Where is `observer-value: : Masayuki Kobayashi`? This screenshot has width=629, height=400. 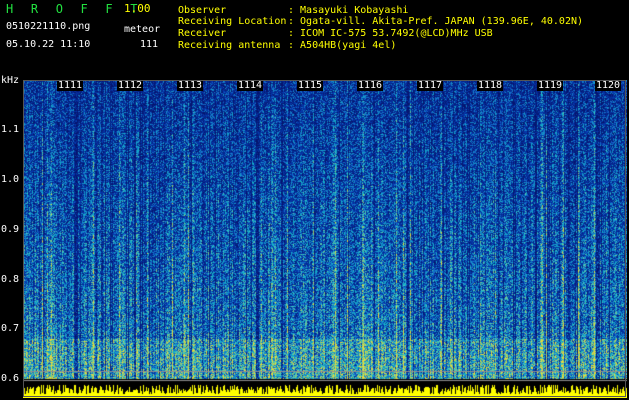 observer-value: : Masayuki Kobayashi is located at coordinates (348, 10).